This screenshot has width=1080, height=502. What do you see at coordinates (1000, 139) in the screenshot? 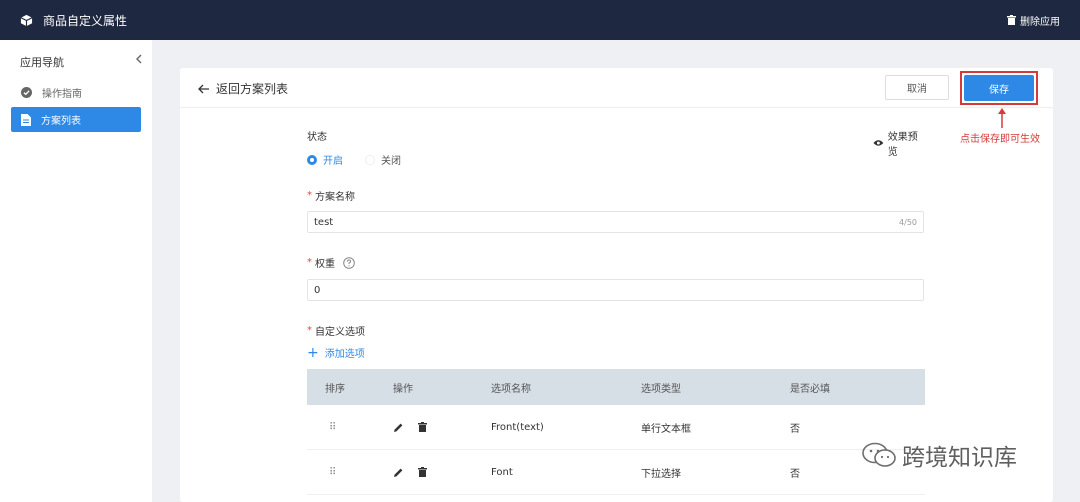
I see `annotation-text: 点击保存即可生效` at bounding box center [1000, 139].